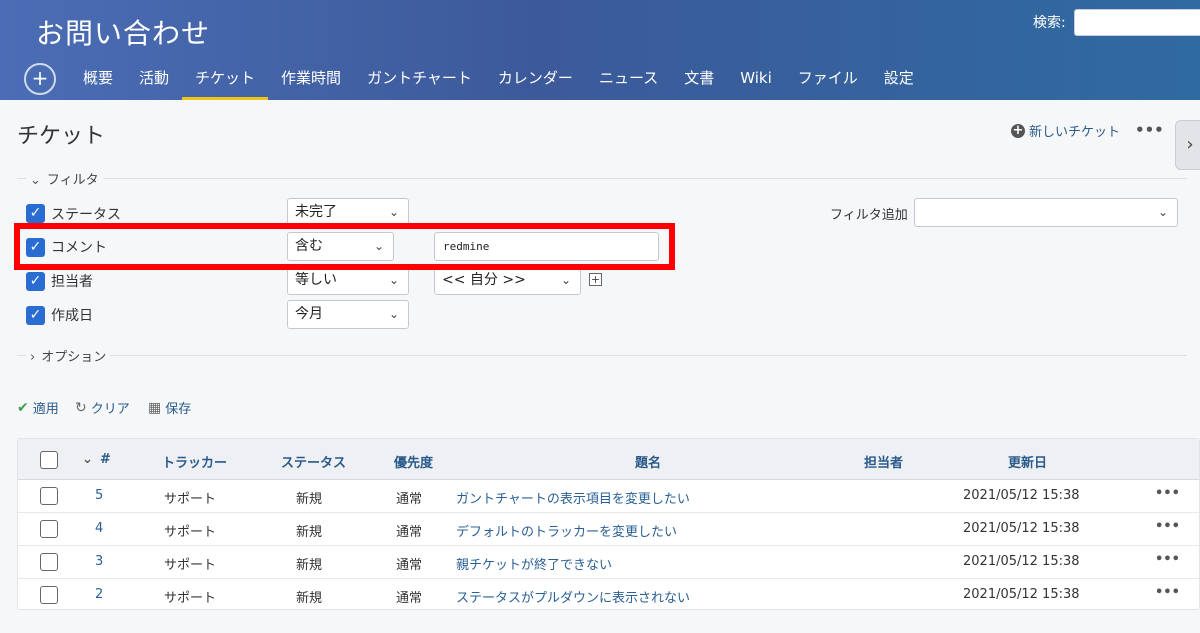  What do you see at coordinates (309, 314) in the screenshot?
I see `filter-created-operator-value: 今月` at bounding box center [309, 314].